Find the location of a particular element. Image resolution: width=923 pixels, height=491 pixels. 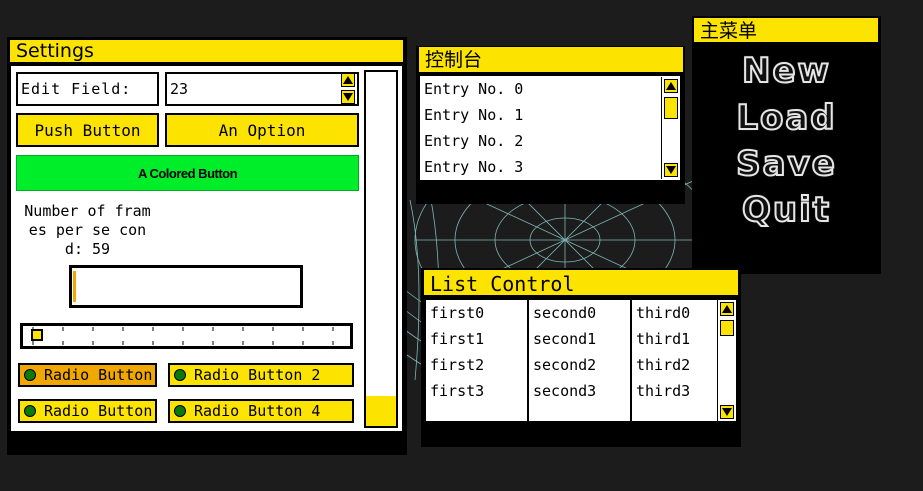

console-scroll-down-button is located at coordinates (671, 170).